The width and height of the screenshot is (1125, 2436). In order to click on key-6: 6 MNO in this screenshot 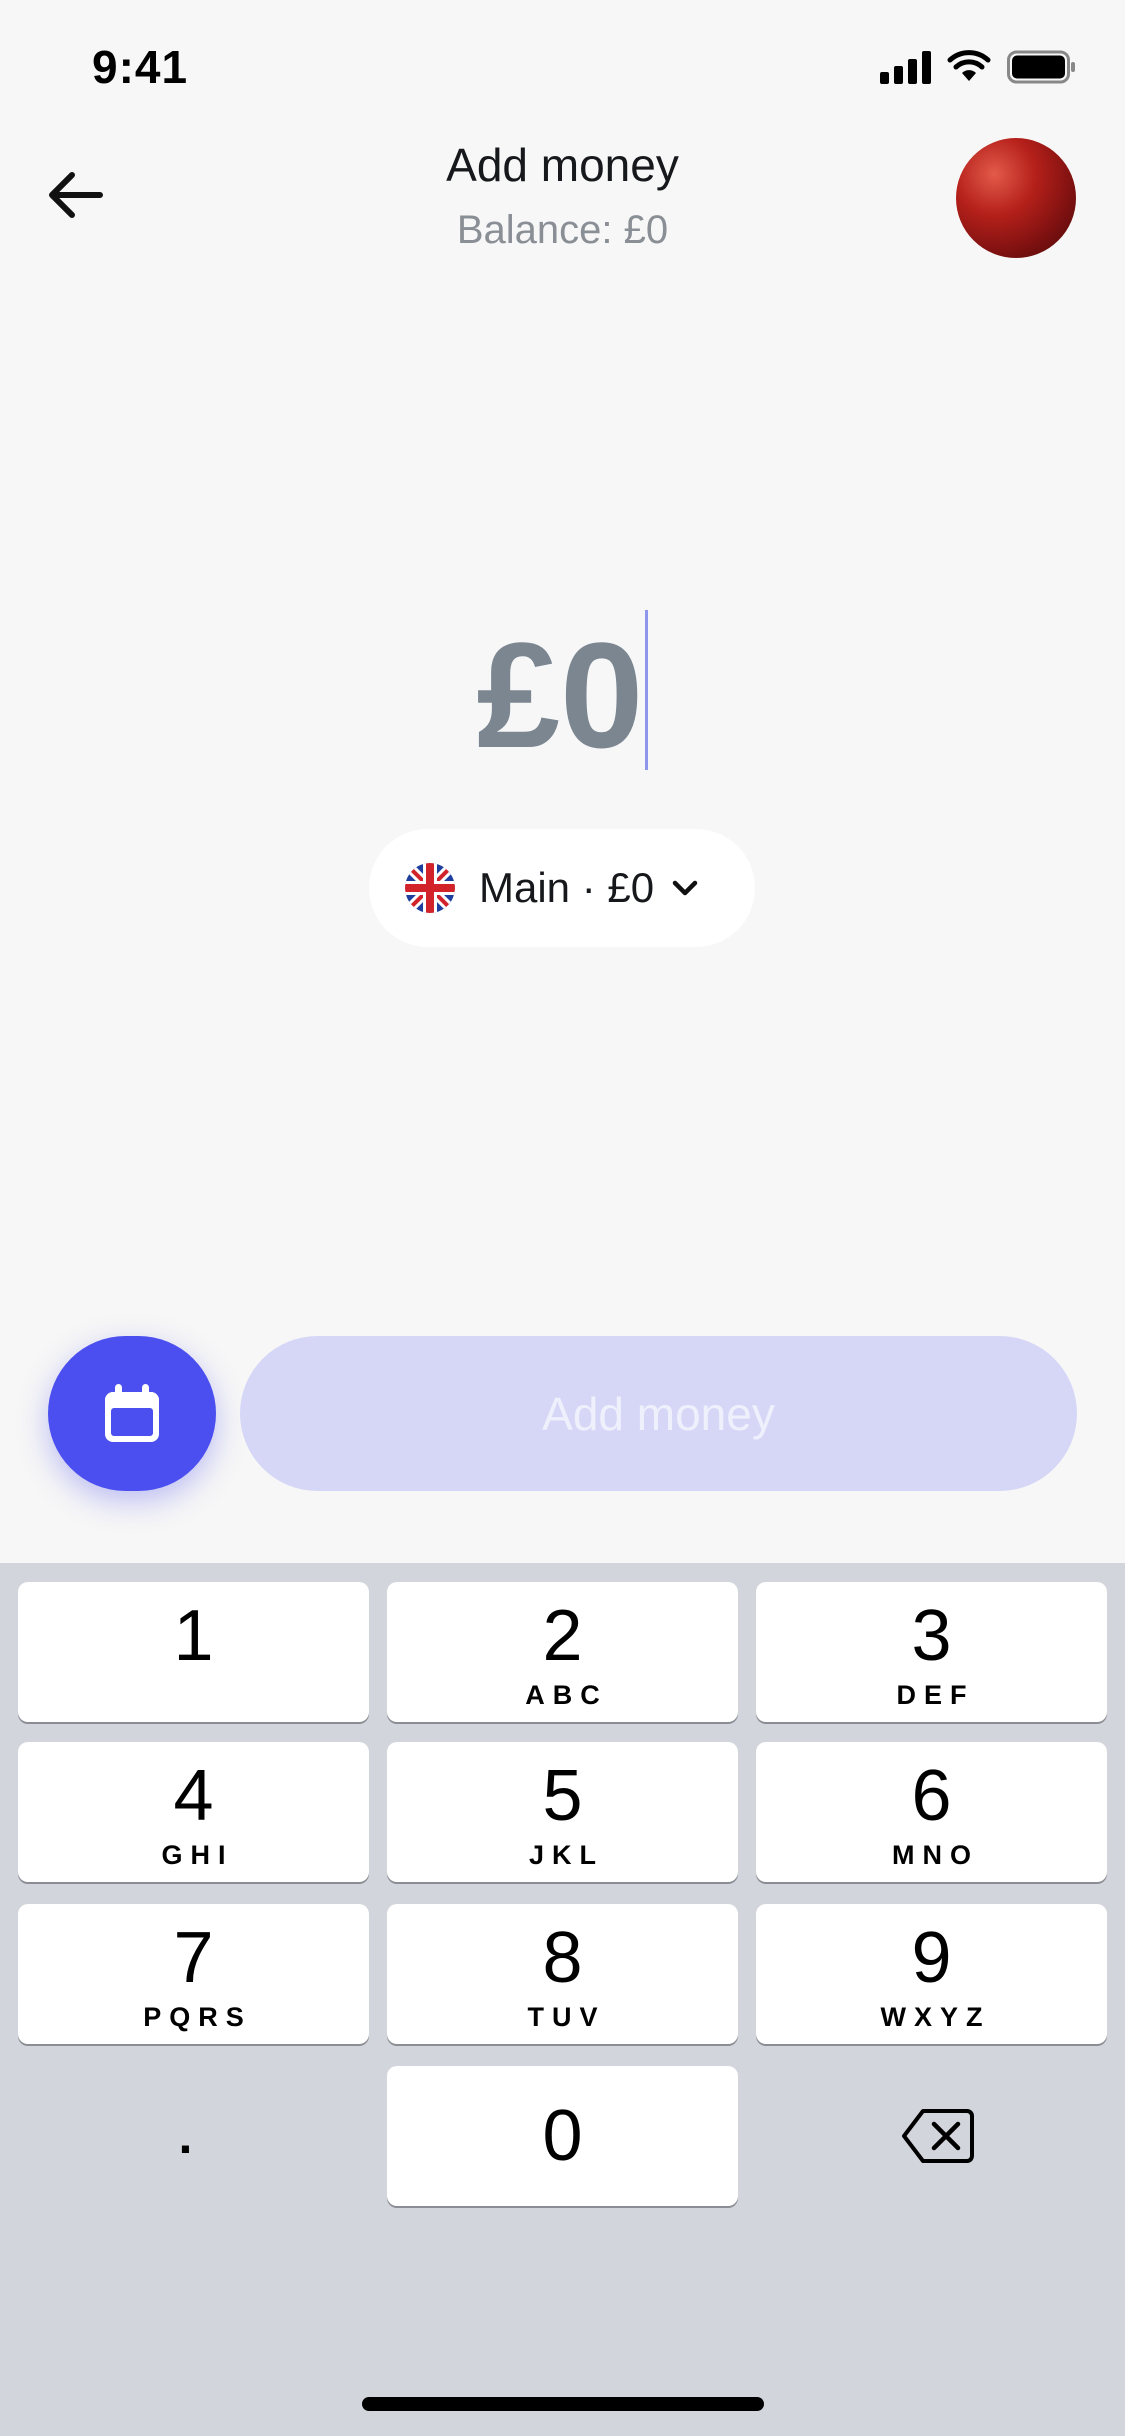, I will do `click(931, 1812)`.